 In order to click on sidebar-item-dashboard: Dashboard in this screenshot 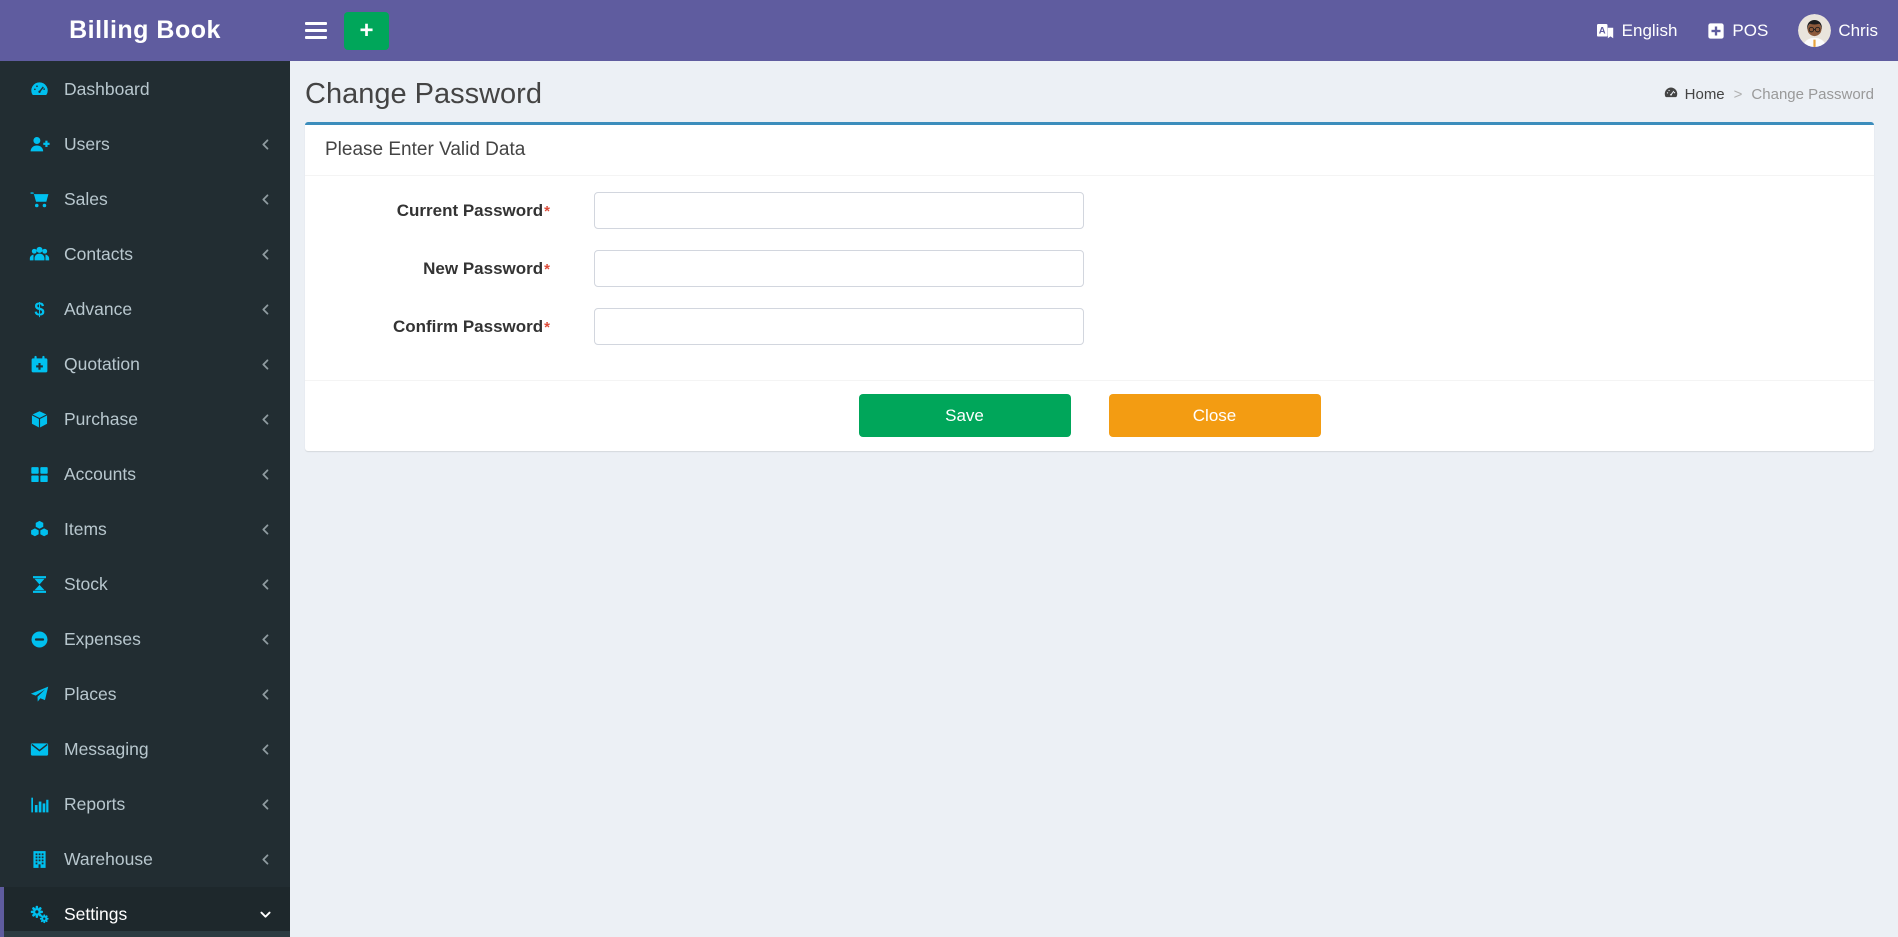, I will do `click(145, 89)`.